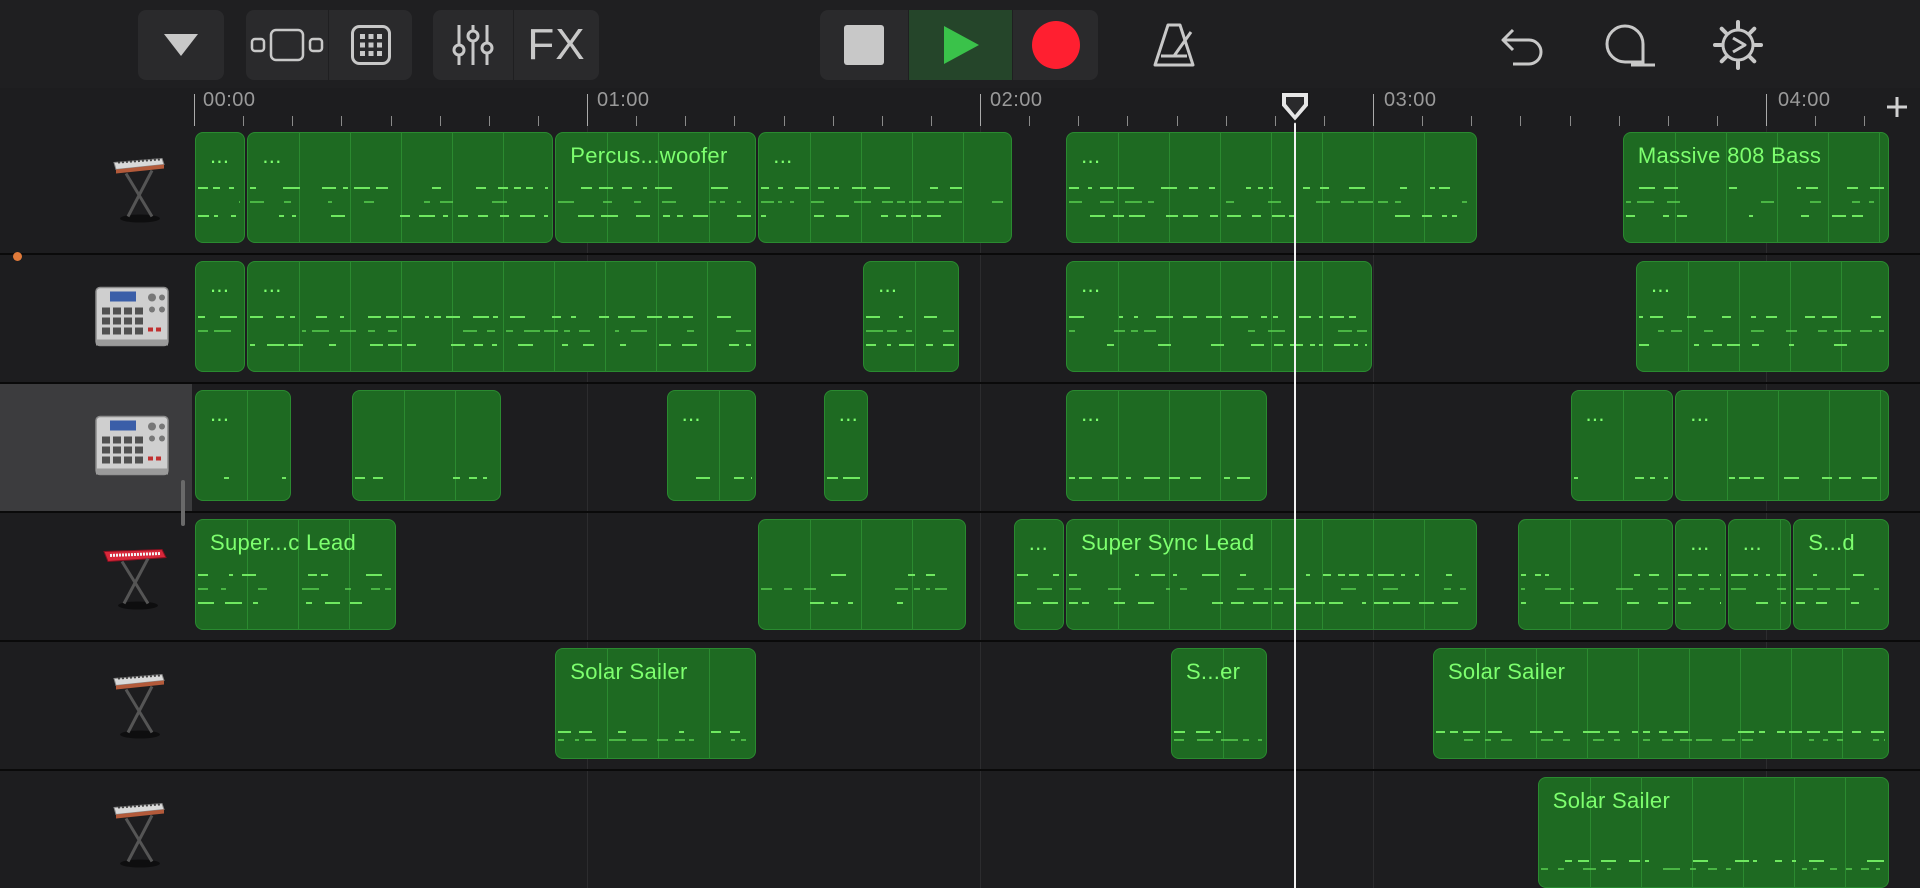 This screenshot has height=888, width=1920. I want to click on track-list-scrollbar, so click(183, 503).